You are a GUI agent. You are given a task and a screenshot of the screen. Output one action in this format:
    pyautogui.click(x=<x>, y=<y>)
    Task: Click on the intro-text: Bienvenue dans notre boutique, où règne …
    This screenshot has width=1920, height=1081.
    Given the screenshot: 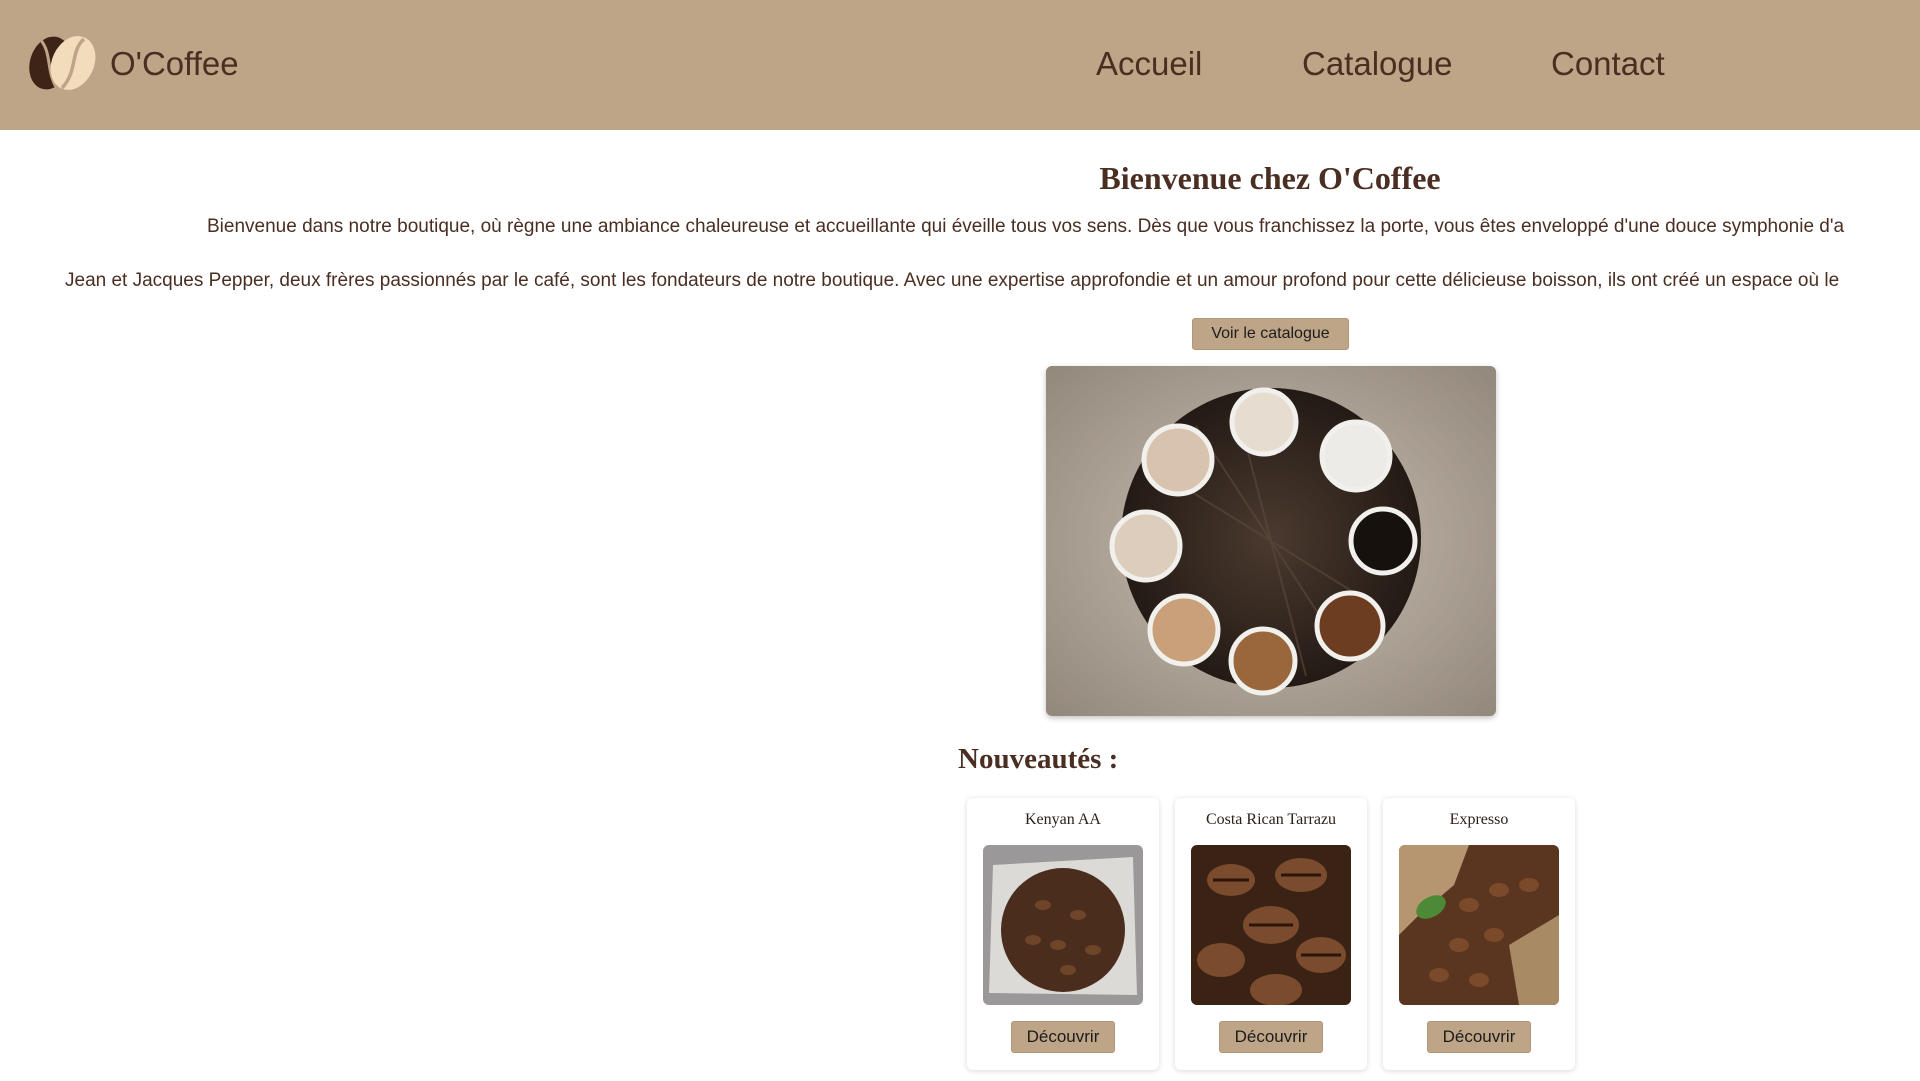 What is the action you would take?
    pyautogui.click(x=1026, y=226)
    